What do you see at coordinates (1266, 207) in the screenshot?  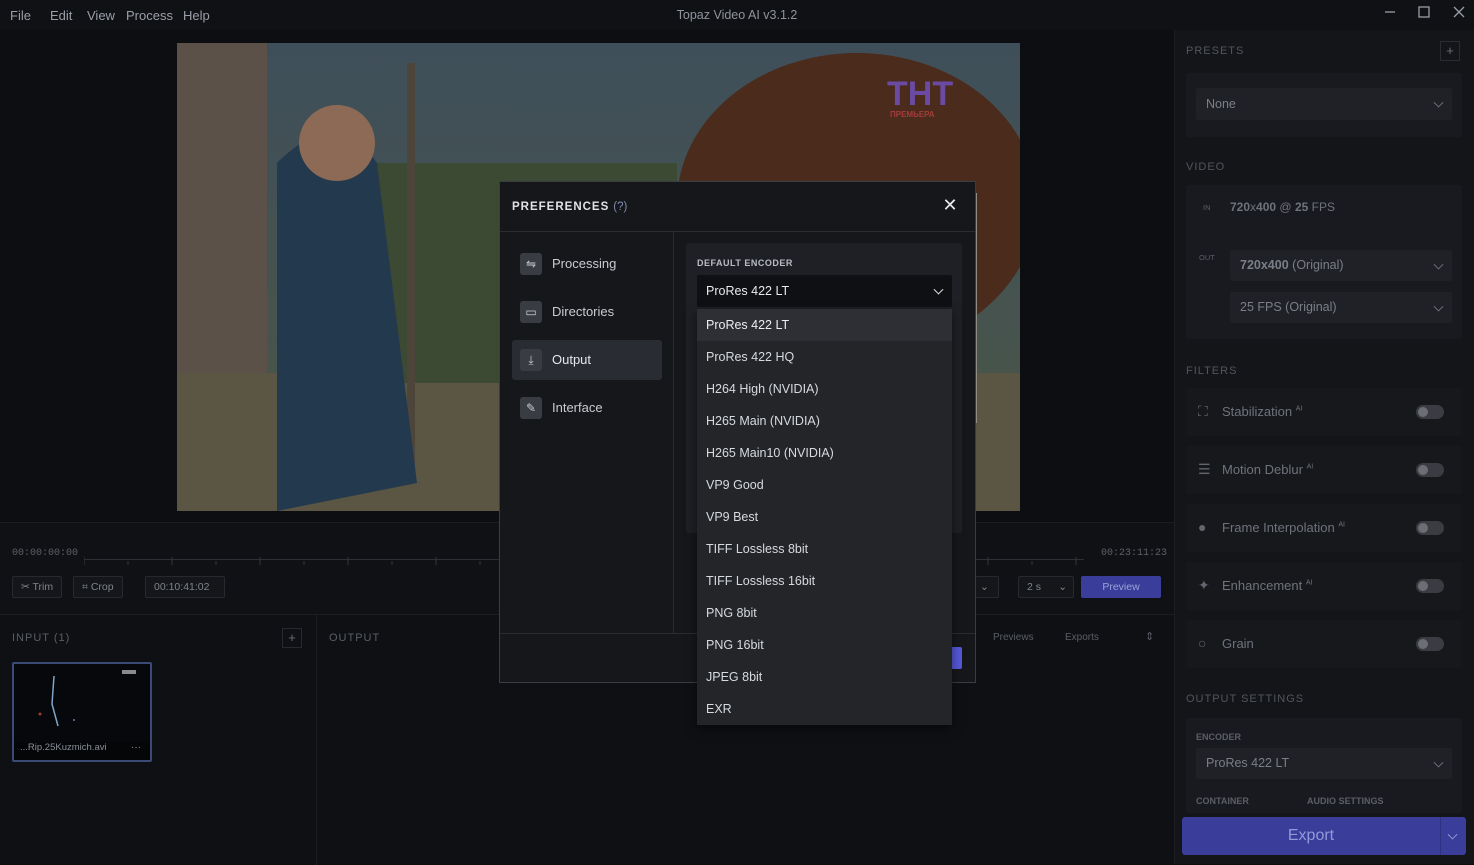 I see `in-height: 400` at bounding box center [1266, 207].